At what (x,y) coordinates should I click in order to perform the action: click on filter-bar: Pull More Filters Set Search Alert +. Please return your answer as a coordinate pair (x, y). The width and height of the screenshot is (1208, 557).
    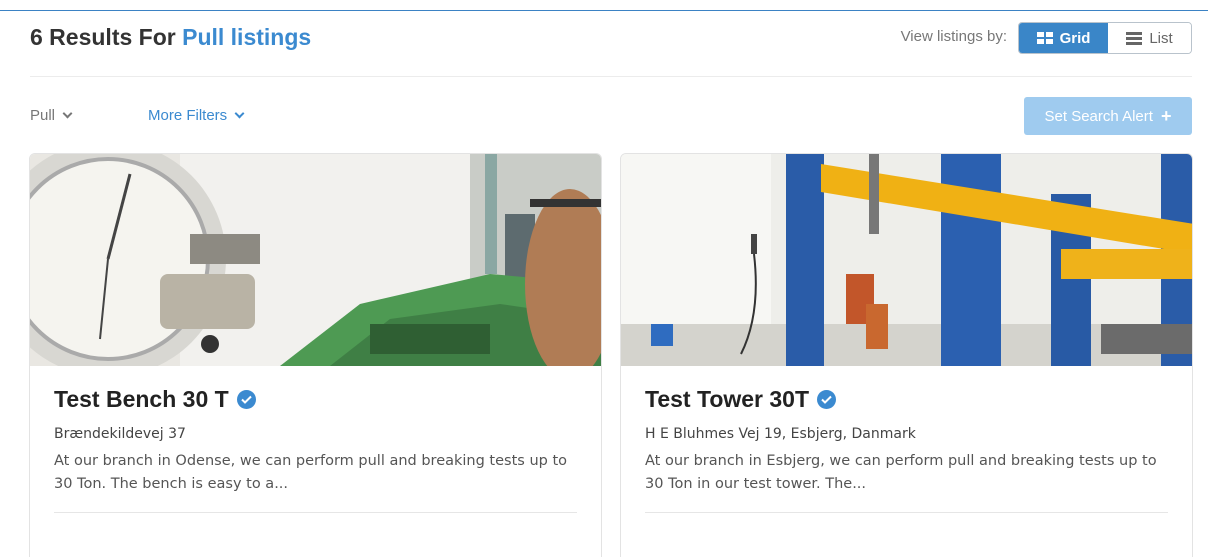
    Looking at the image, I should click on (611, 116).